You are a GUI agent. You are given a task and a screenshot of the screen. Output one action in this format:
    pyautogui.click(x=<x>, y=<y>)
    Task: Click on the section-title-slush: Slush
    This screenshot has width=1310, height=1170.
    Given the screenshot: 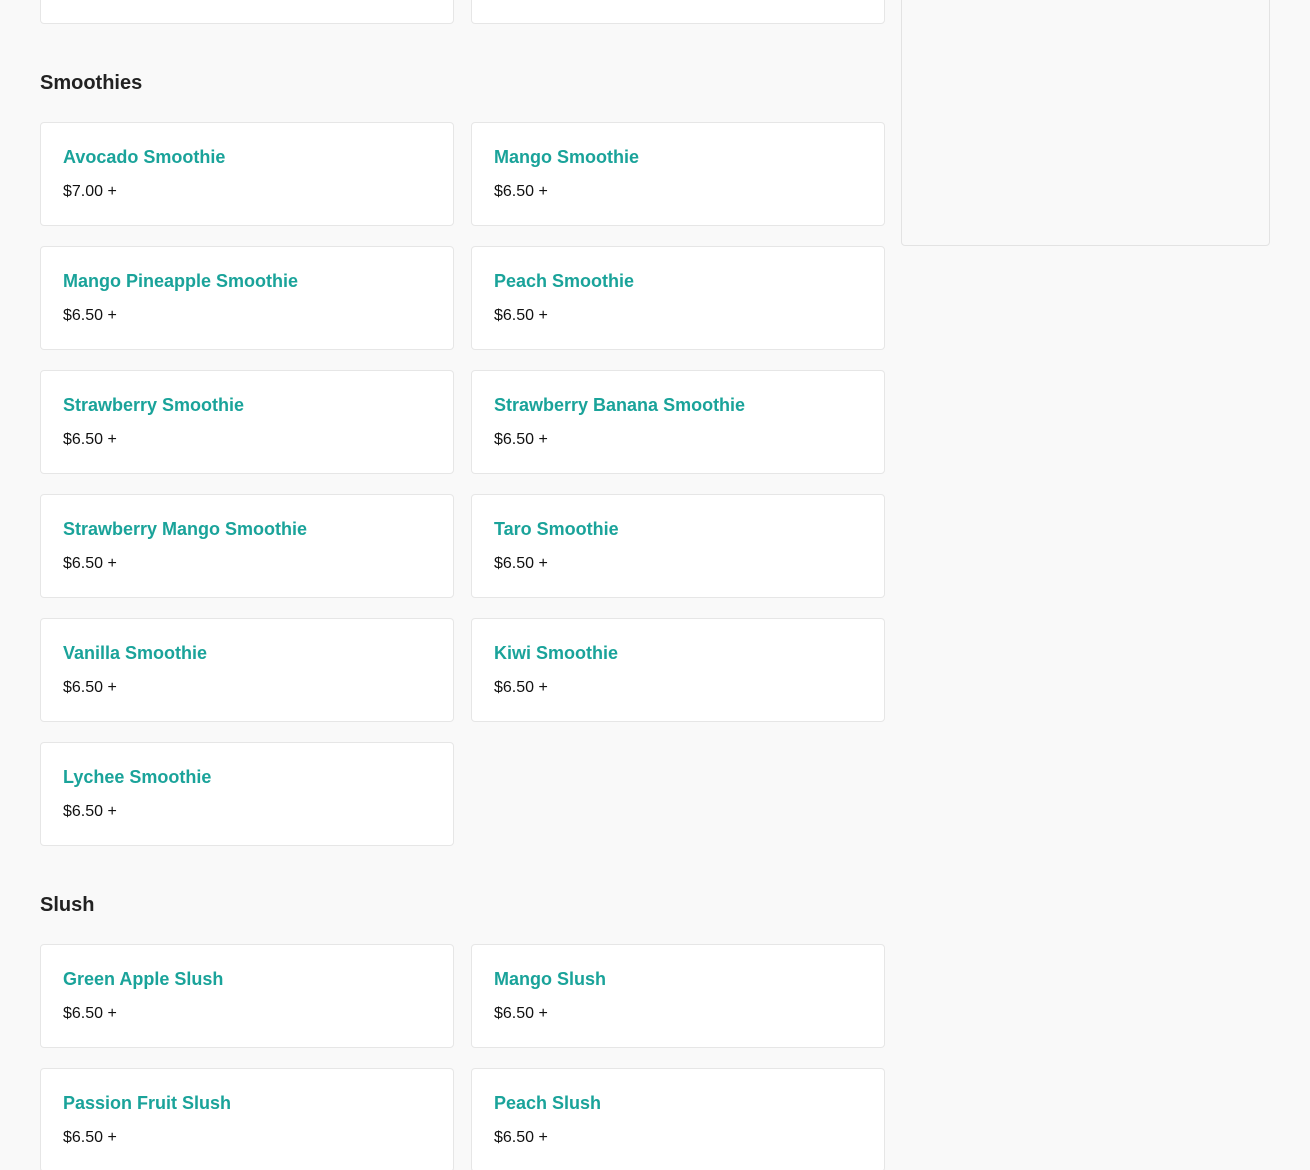 What is the action you would take?
    pyautogui.click(x=67, y=905)
    